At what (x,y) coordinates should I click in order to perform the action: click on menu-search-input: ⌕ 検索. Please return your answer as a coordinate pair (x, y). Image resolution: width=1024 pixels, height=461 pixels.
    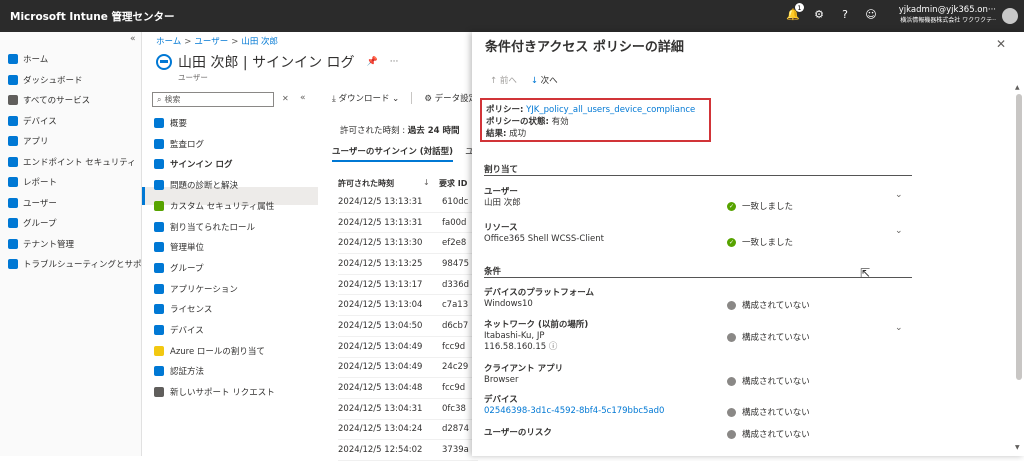
    Looking at the image, I should click on (213, 99).